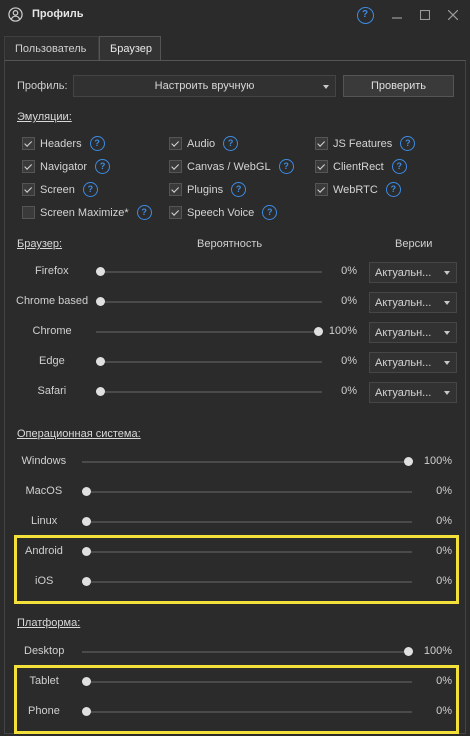  I want to click on checkbox-navigator: Navigator?, so click(66, 166).